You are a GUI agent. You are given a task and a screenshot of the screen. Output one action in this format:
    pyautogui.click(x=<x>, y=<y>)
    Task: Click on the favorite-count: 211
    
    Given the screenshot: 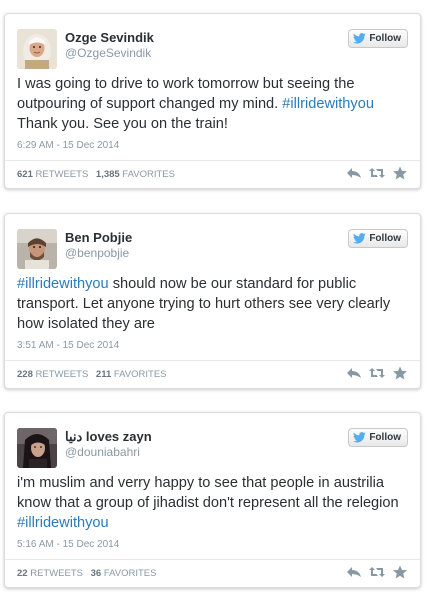 What is the action you would take?
    pyautogui.click(x=103, y=374)
    